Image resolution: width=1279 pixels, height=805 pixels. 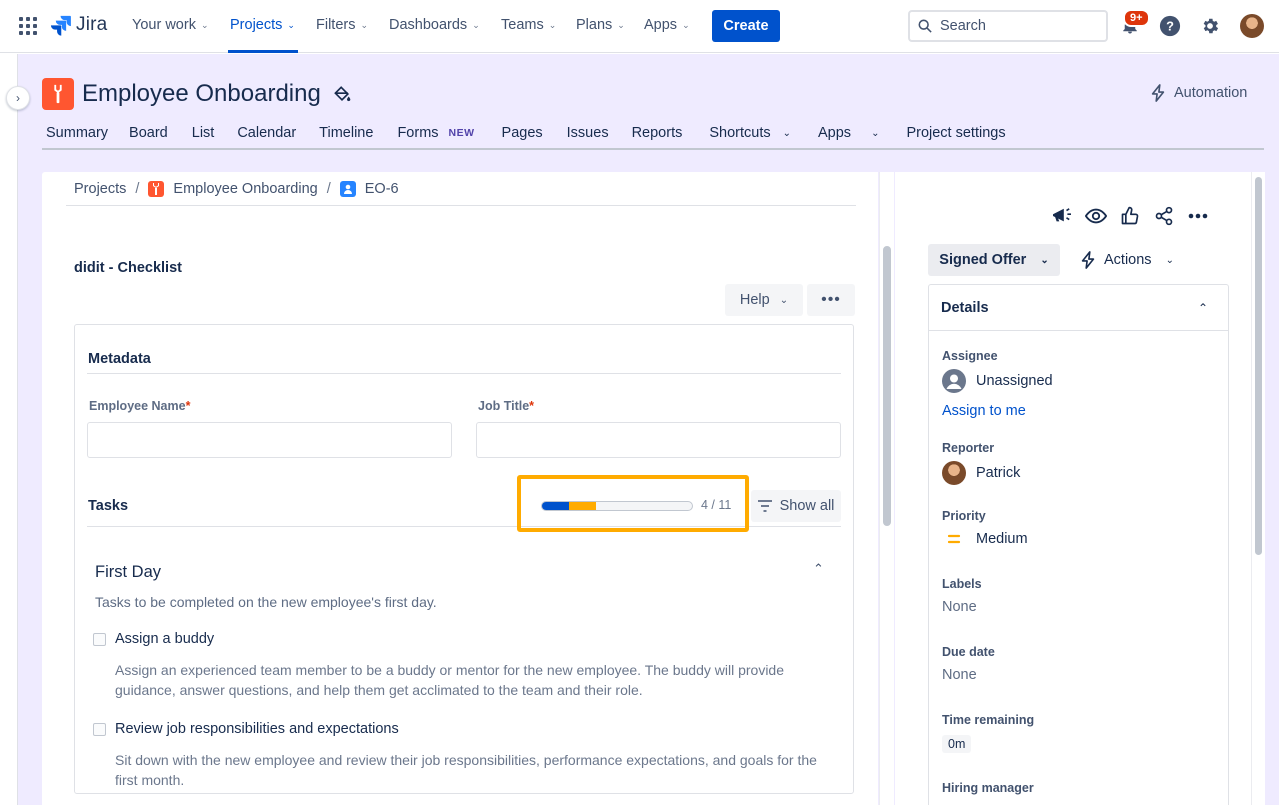 What do you see at coordinates (9, 429) in the screenshot?
I see `sidebar-collapsed` at bounding box center [9, 429].